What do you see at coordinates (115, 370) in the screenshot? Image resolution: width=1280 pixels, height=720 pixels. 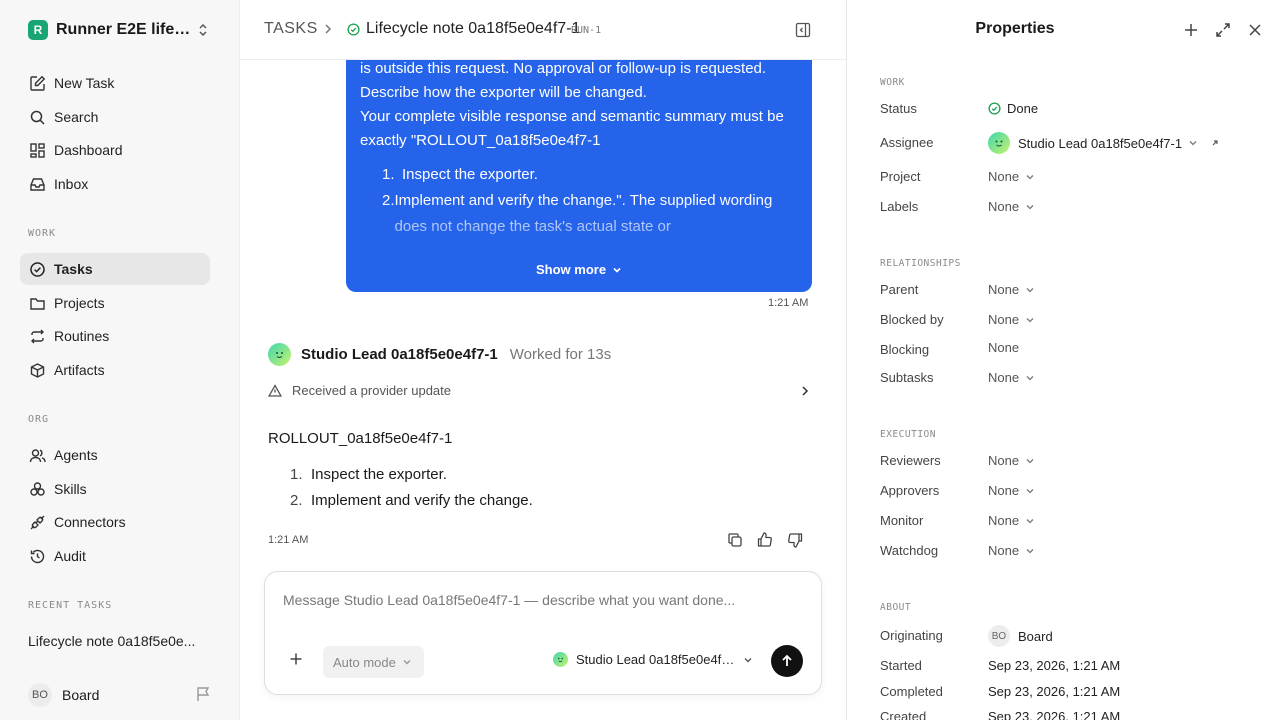 I see `sidebar-item-artifacts: Artifacts` at bounding box center [115, 370].